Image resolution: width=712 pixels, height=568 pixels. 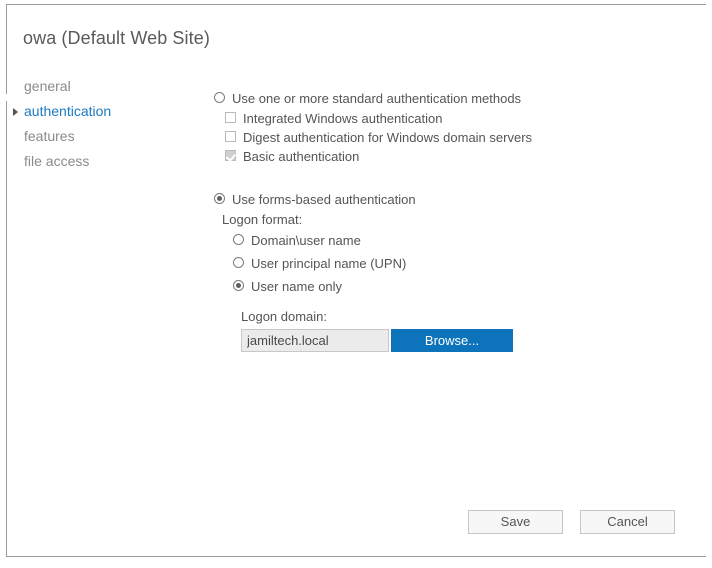 I want to click on logon-format-username-only-label: User name only, so click(x=297, y=286).